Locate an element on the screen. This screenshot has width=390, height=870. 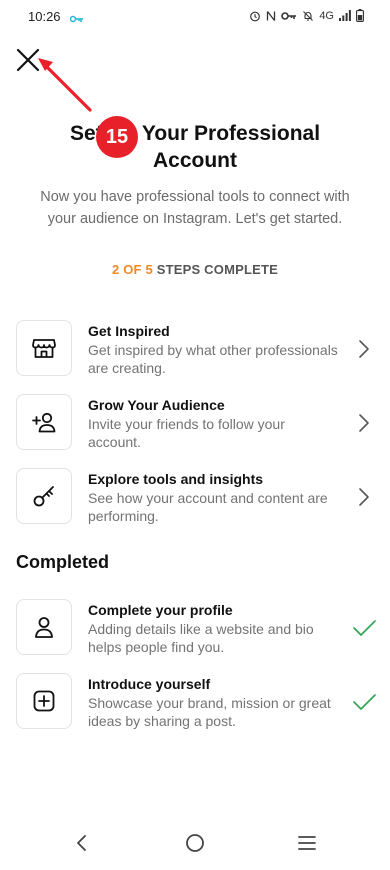
status-bar: 10:26 4G is located at coordinates (195, 17).